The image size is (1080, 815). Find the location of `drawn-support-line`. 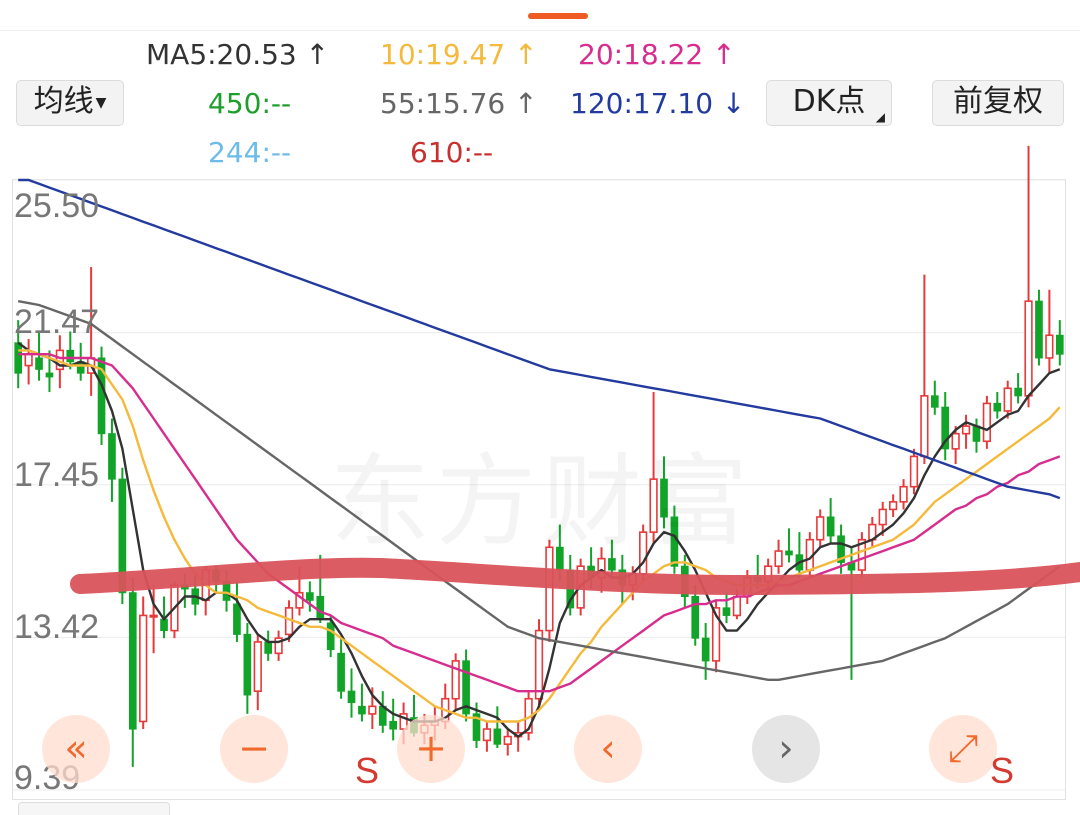

drawn-support-line is located at coordinates (575, 576).